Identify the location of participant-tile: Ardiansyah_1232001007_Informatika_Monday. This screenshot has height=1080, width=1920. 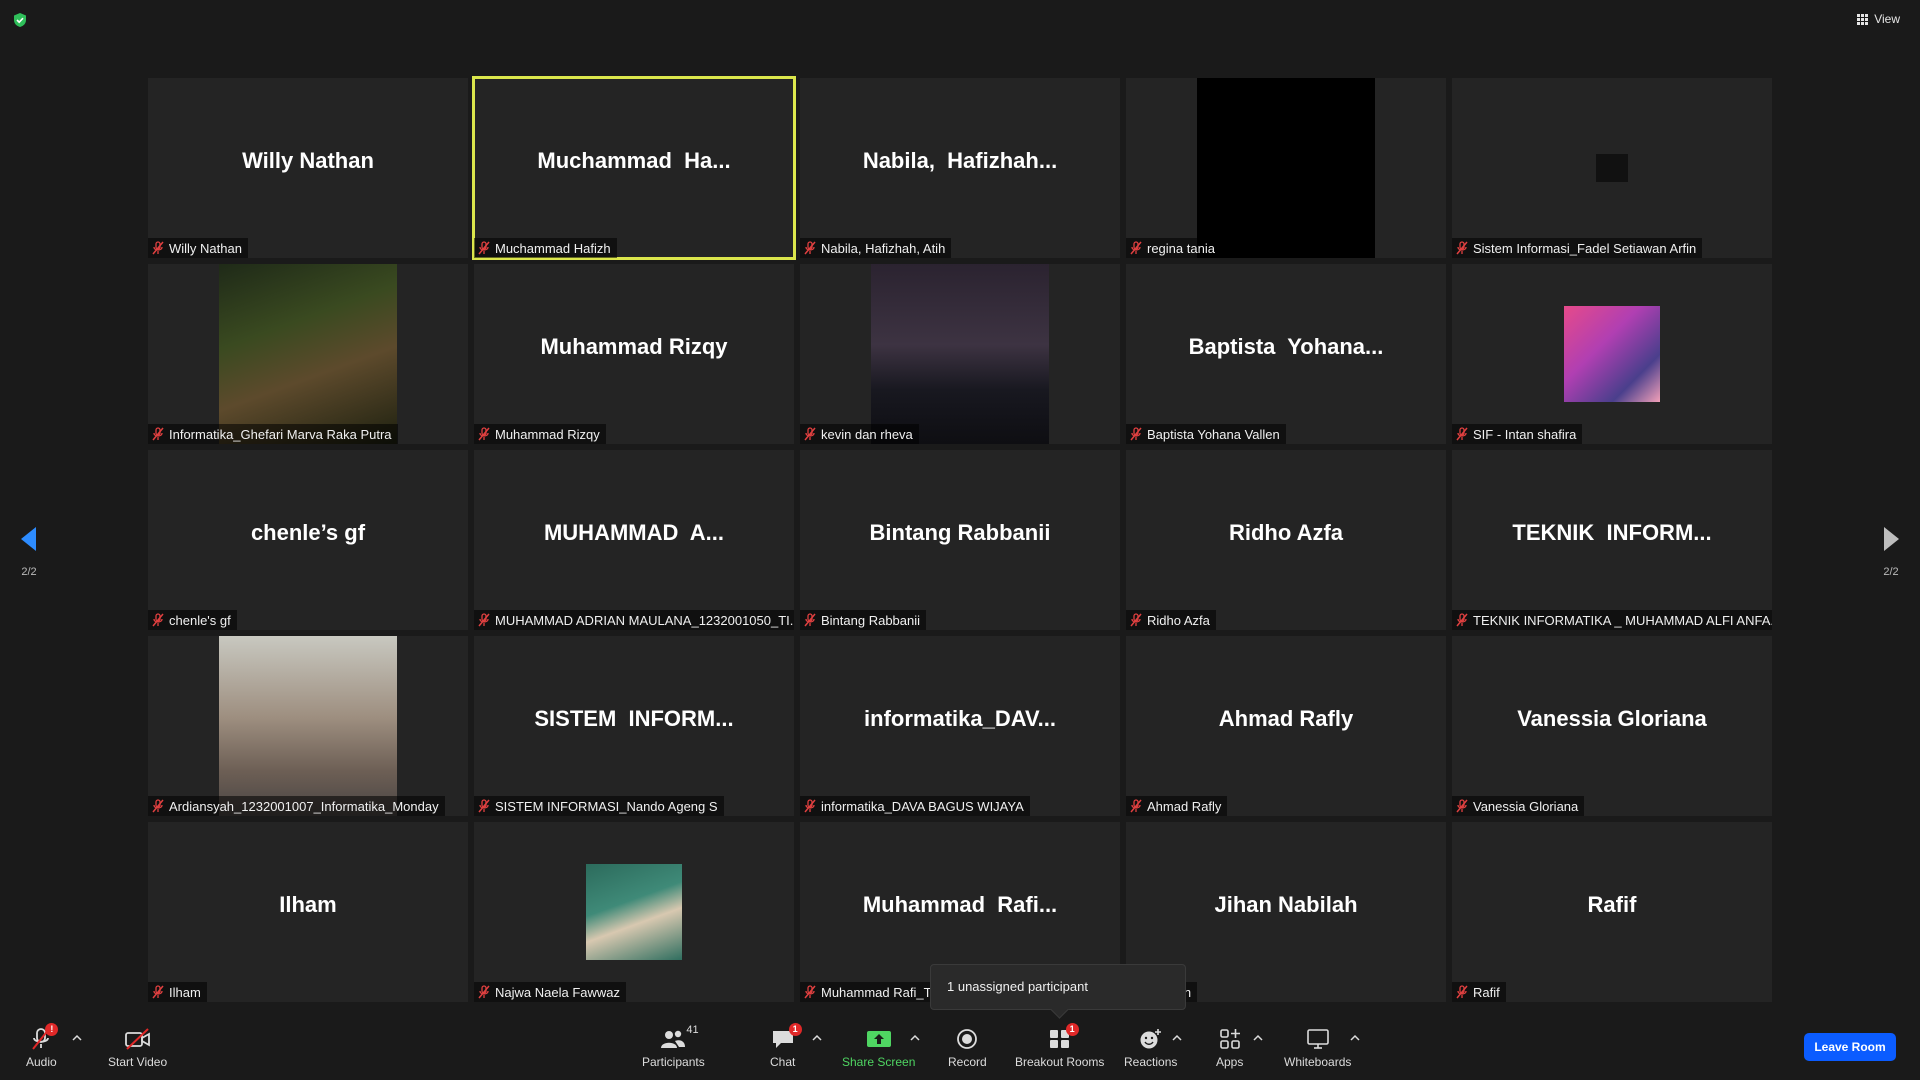
(308, 726).